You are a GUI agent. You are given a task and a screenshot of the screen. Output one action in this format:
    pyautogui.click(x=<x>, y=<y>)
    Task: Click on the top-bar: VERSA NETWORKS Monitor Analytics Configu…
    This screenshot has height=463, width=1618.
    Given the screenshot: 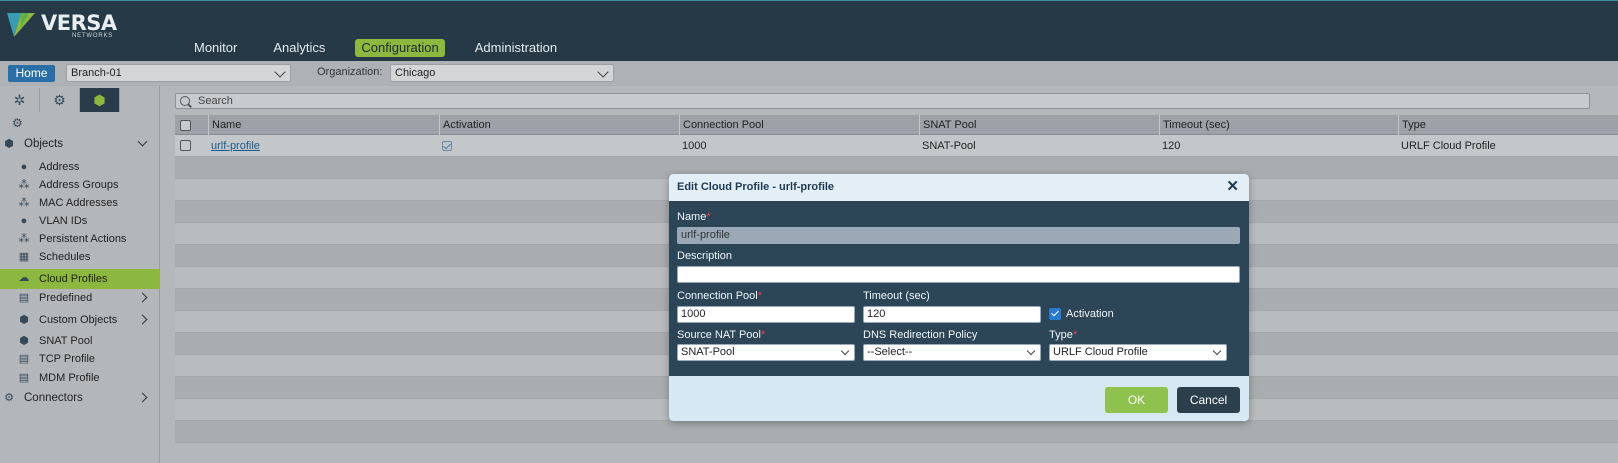 What is the action you would take?
    pyautogui.click(x=809, y=30)
    